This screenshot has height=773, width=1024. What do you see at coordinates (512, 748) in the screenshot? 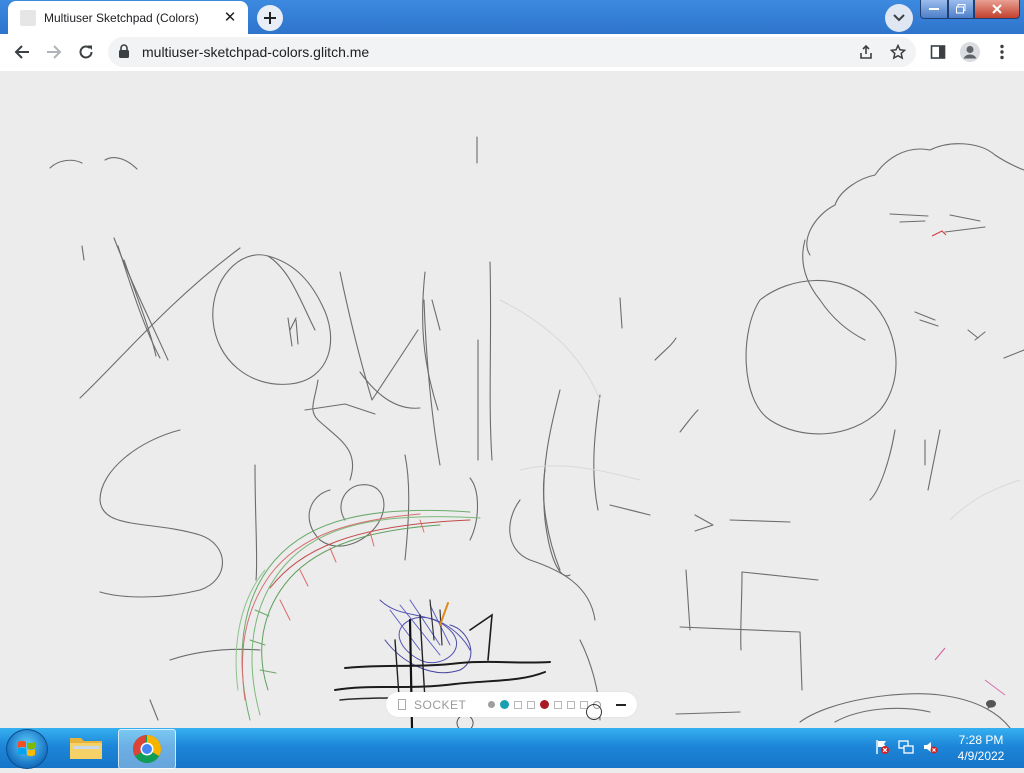
I see `taskbar: 7:28 PM 4/9/2022` at bounding box center [512, 748].